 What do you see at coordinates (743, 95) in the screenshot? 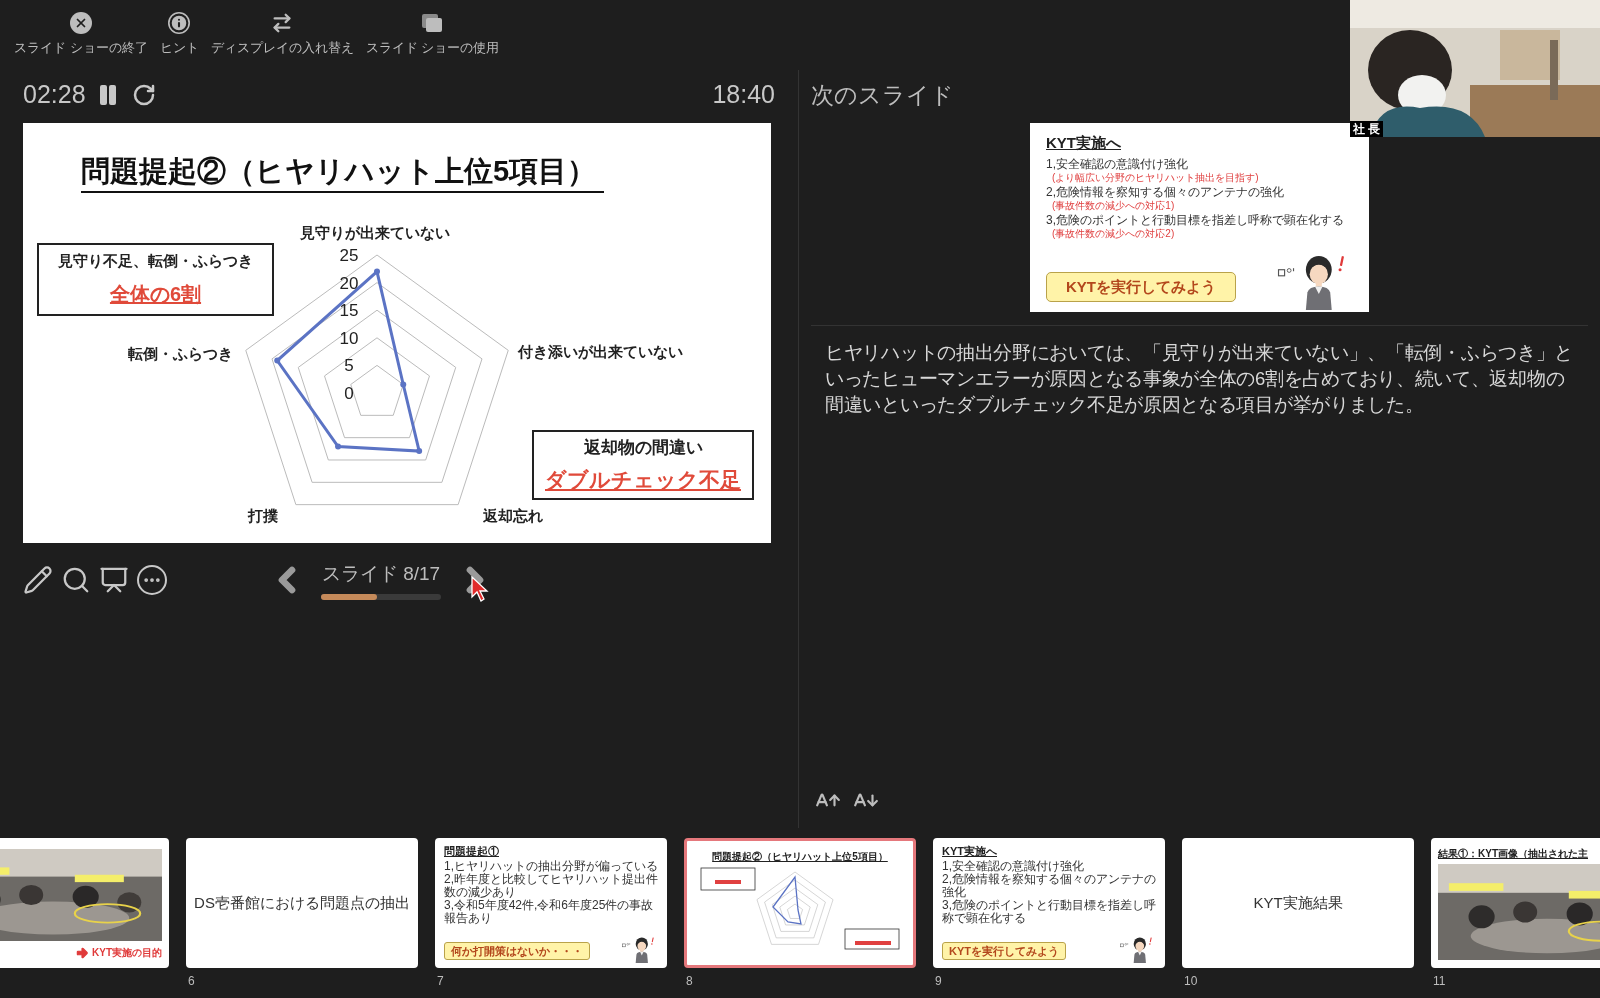
I see `clock-time: 18:40` at bounding box center [743, 95].